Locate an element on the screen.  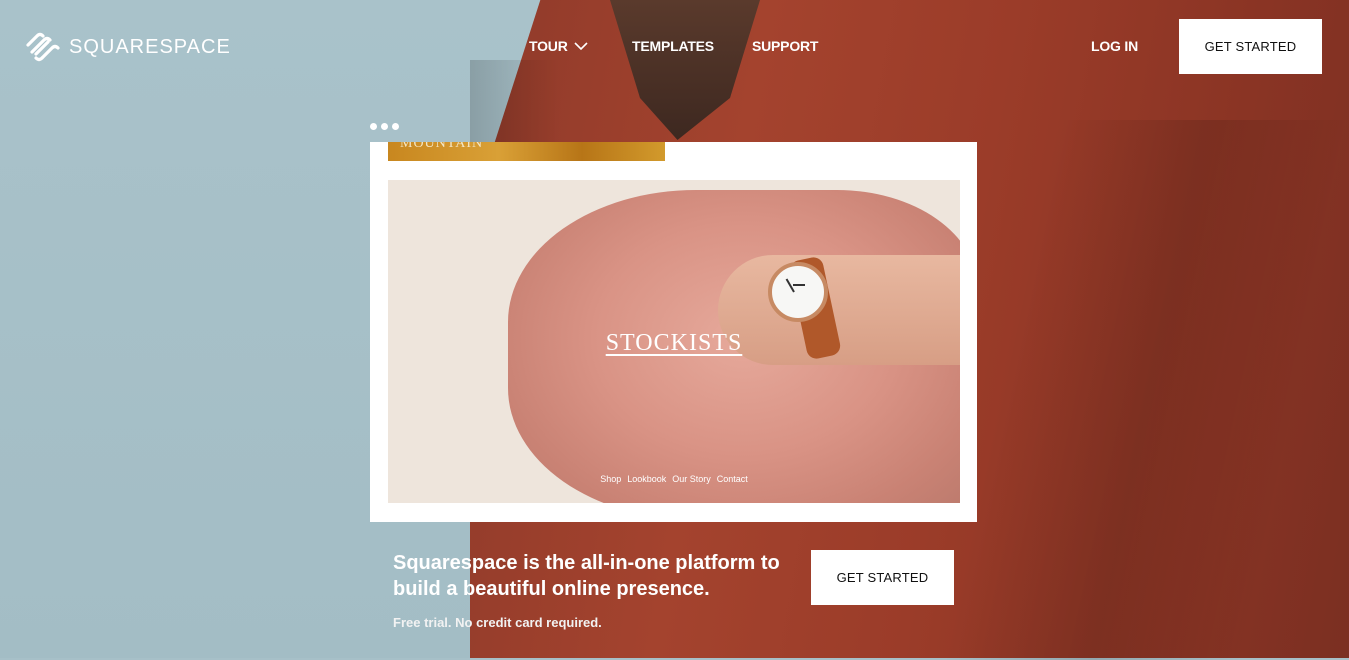
get-started-button-header: GET STARTED is located at coordinates (1250, 46).